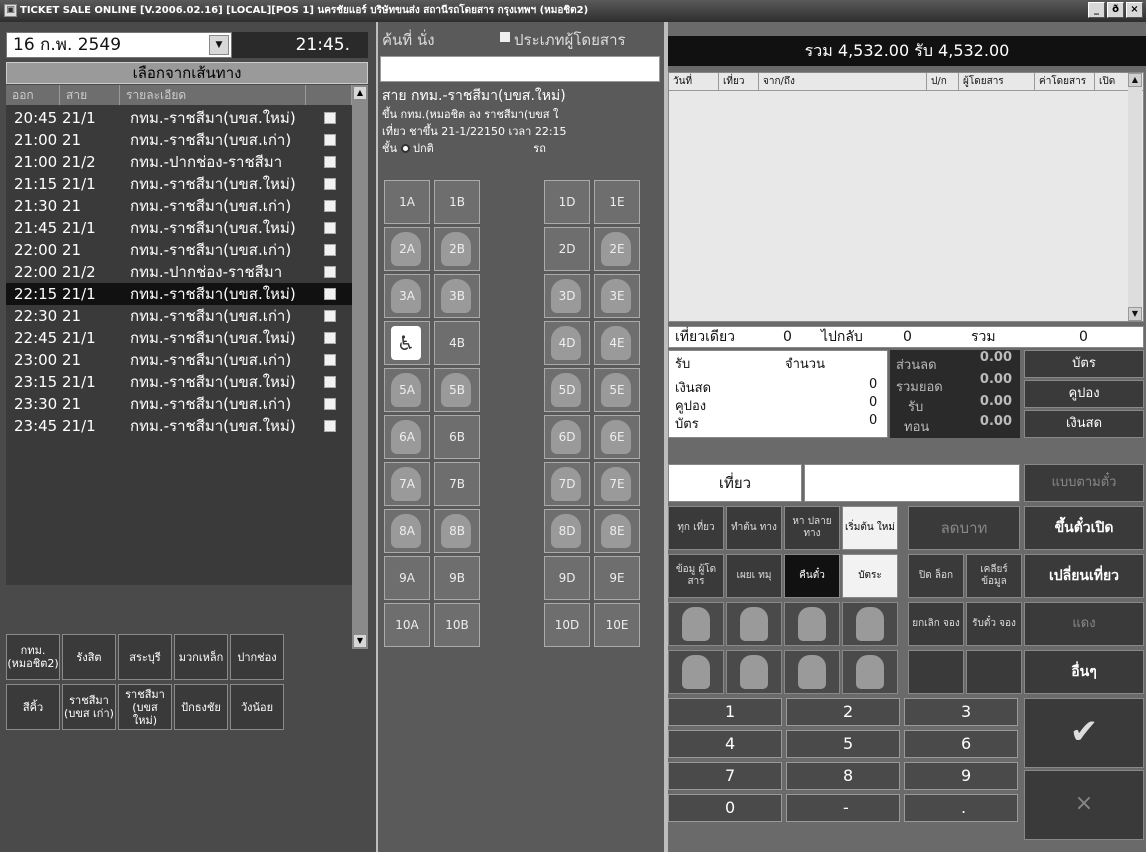 The width and height of the screenshot is (1146, 852). Describe the element at coordinates (1084, 424) in the screenshot. I see `cash-button: เงินสด` at that location.